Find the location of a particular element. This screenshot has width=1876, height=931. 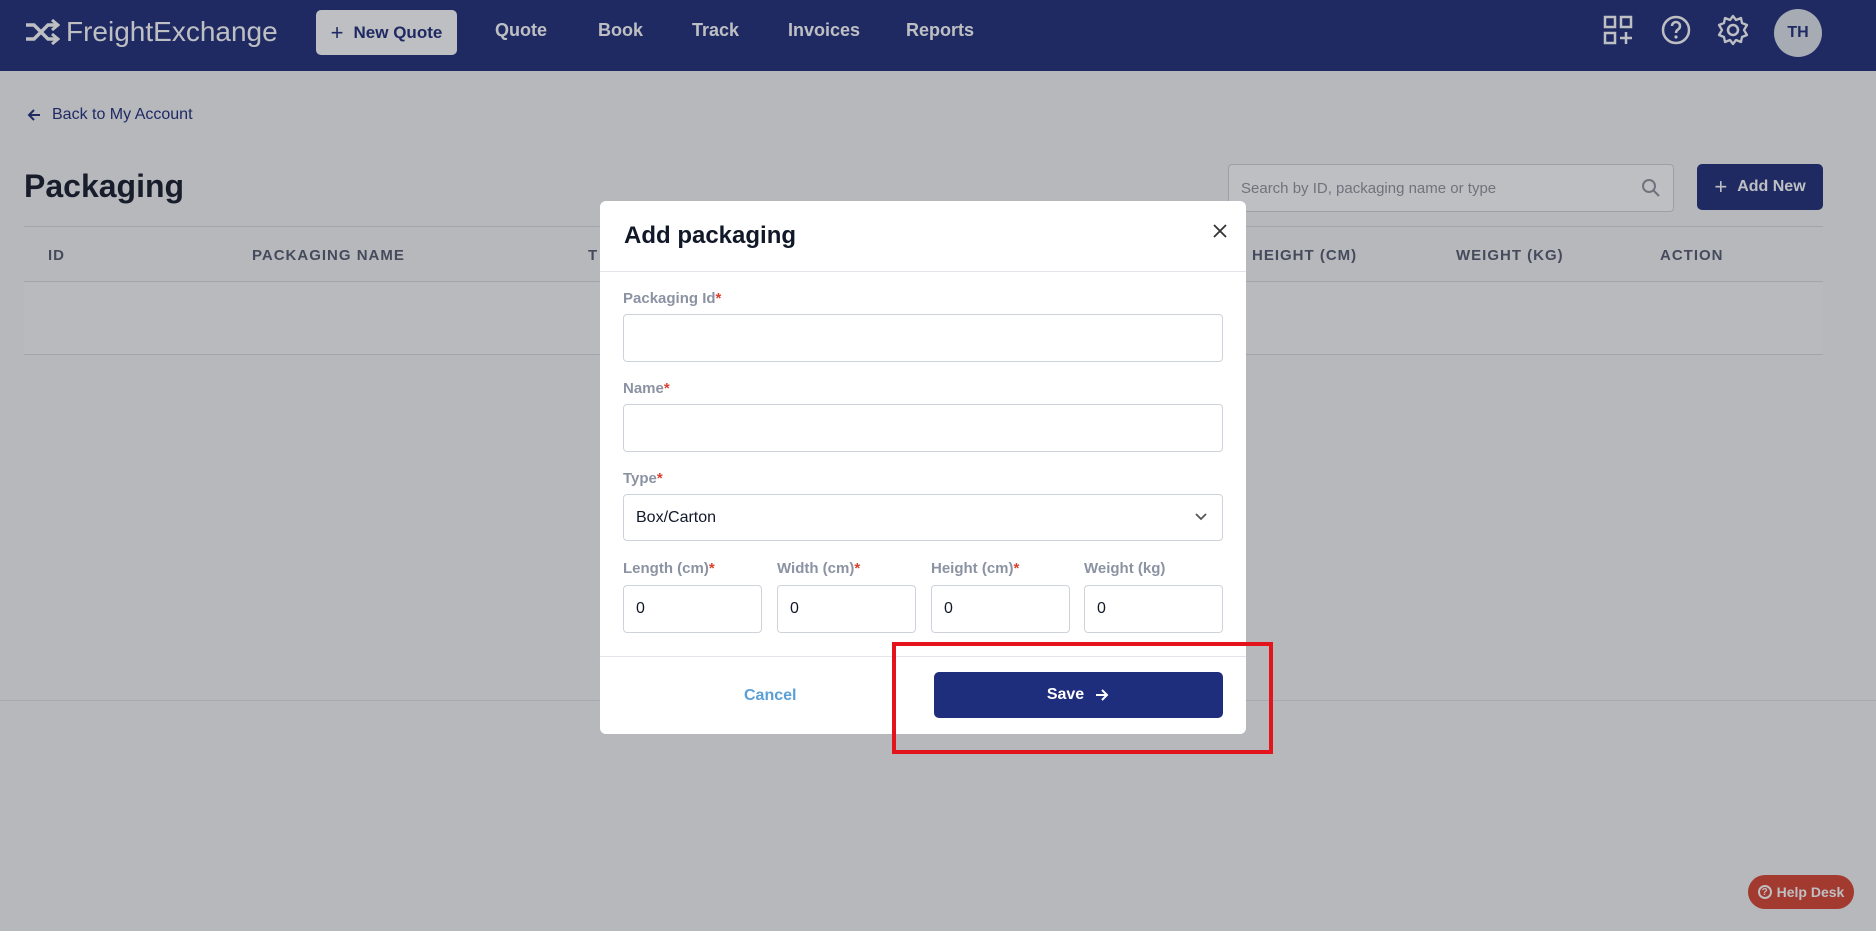

height-label: Height (cm)* is located at coordinates (975, 568).